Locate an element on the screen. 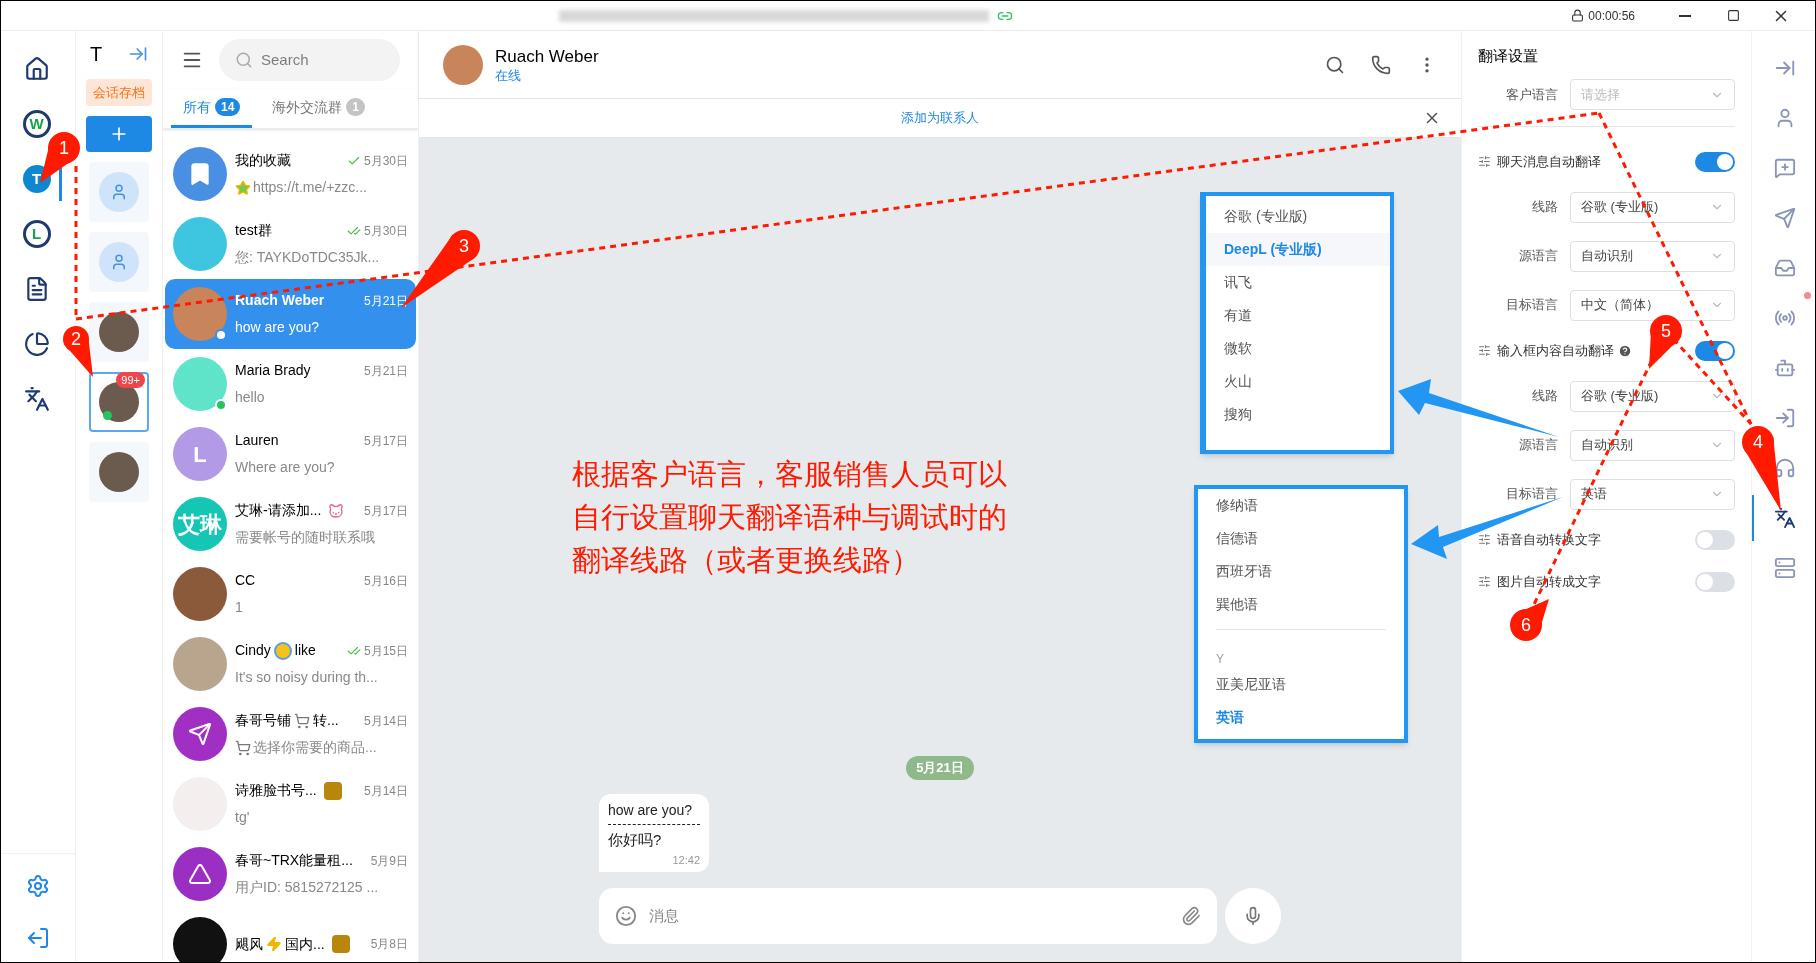 The width and height of the screenshot is (1816, 963). chat-time: 5月17日 is located at coordinates (385, 441).